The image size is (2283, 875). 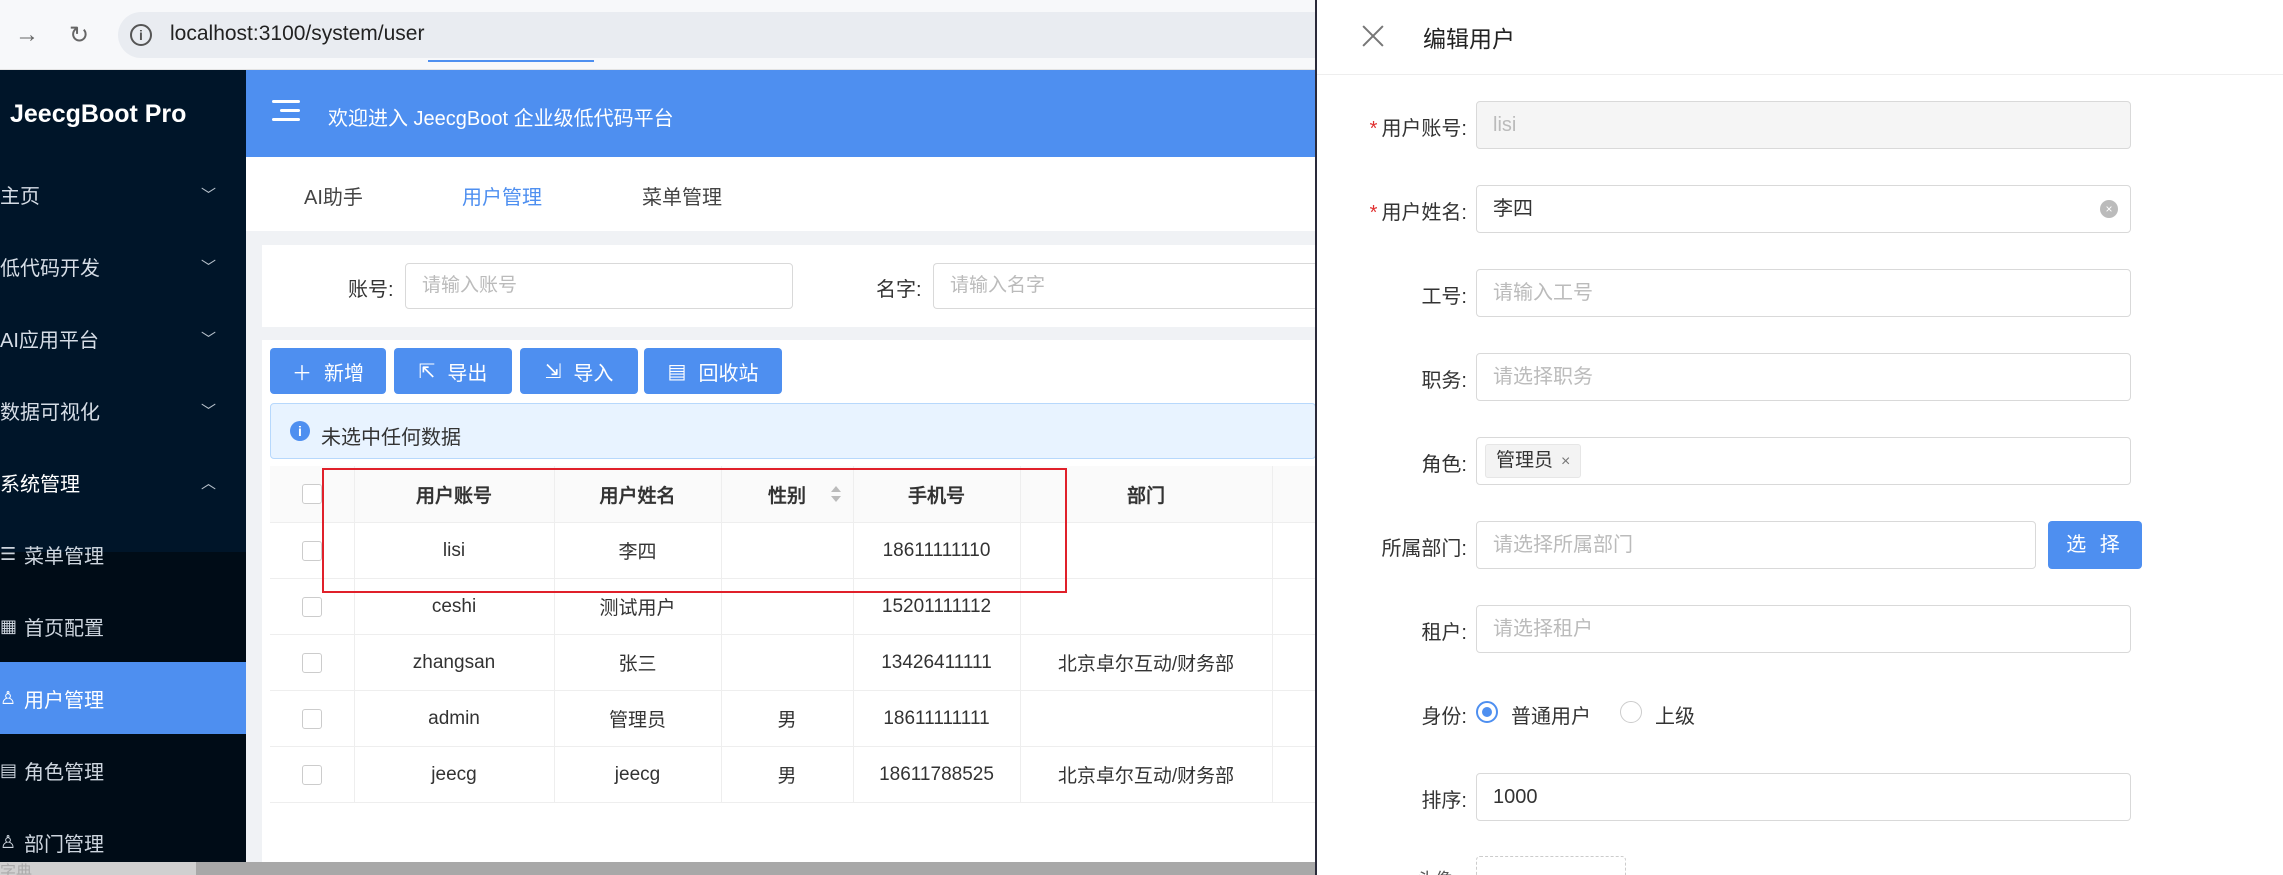 I want to click on post-select: 请选择职务, so click(x=1803, y=377).